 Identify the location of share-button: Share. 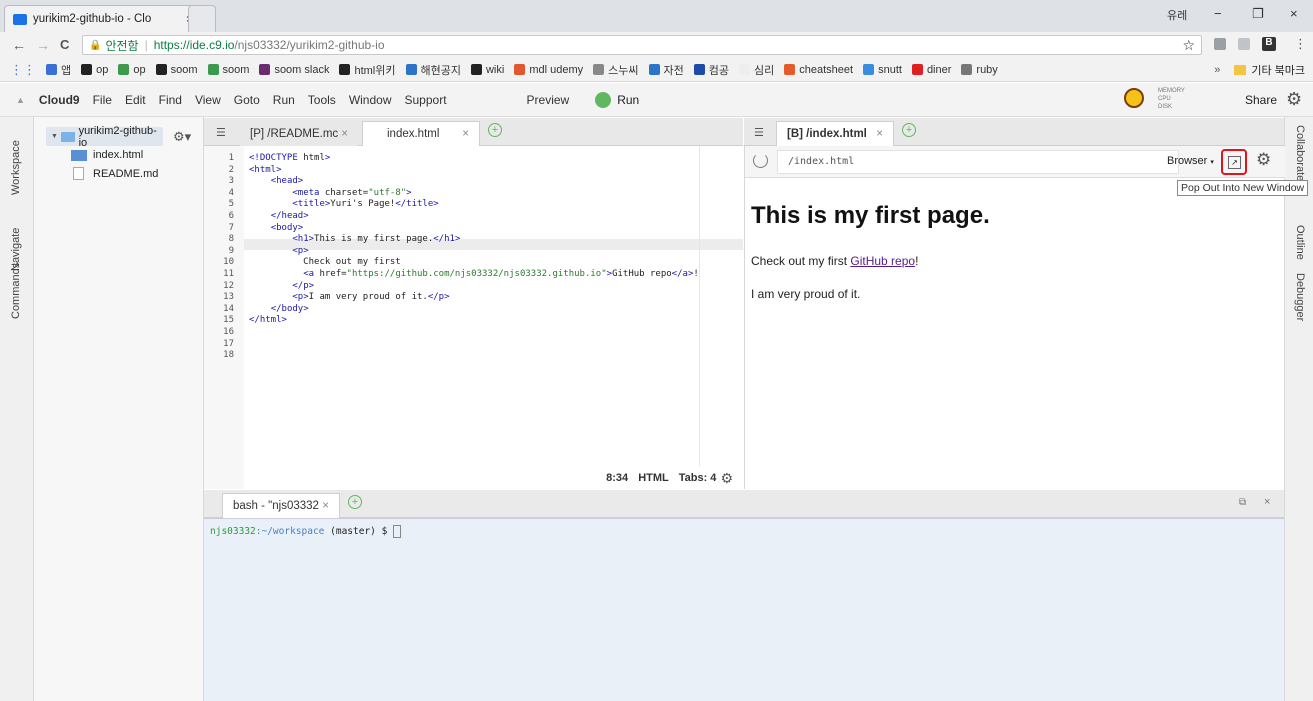
(1261, 100).